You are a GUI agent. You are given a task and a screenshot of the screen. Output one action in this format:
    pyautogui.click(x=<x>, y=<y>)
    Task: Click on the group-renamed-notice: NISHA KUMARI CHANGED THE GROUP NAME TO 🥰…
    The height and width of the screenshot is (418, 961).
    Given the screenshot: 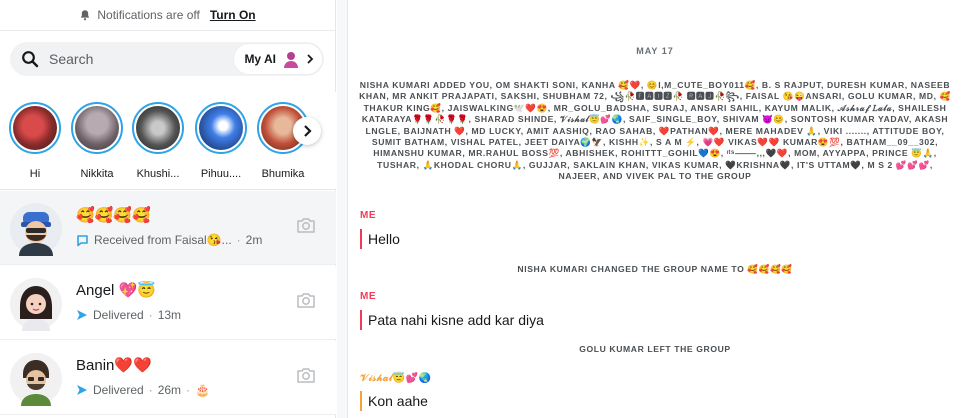 What is the action you would take?
    pyautogui.click(x=655, y=269)
    